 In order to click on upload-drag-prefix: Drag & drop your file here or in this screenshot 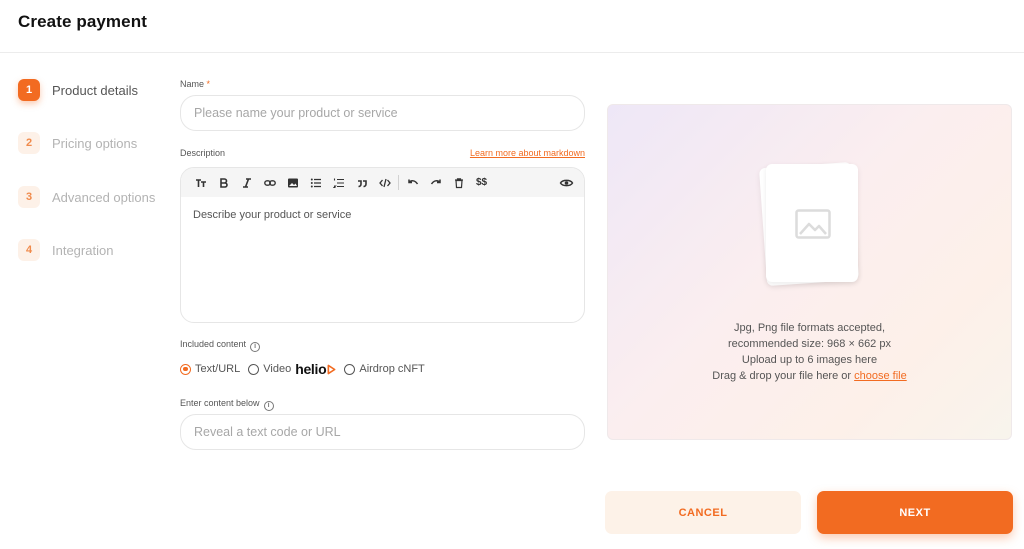, I will do `click(782, 376)`.